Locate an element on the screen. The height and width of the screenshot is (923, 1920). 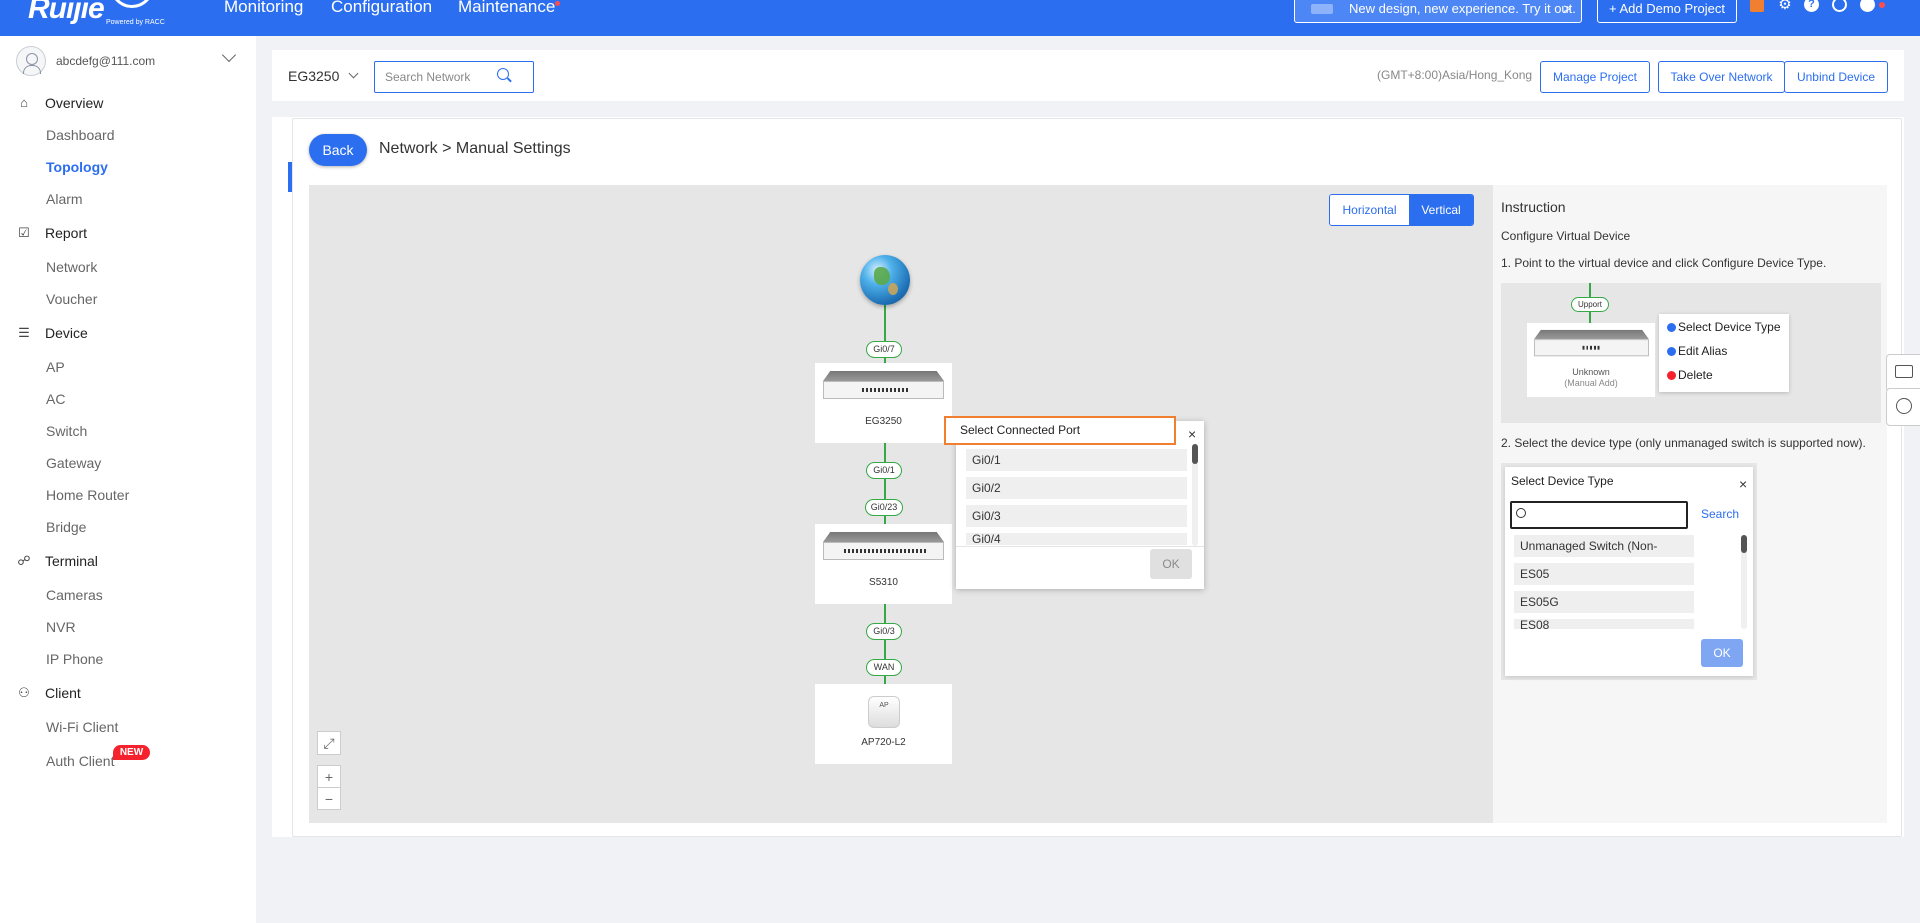
sidebar-item-dashboard: Dashboard is located at coordinates (128, 135).